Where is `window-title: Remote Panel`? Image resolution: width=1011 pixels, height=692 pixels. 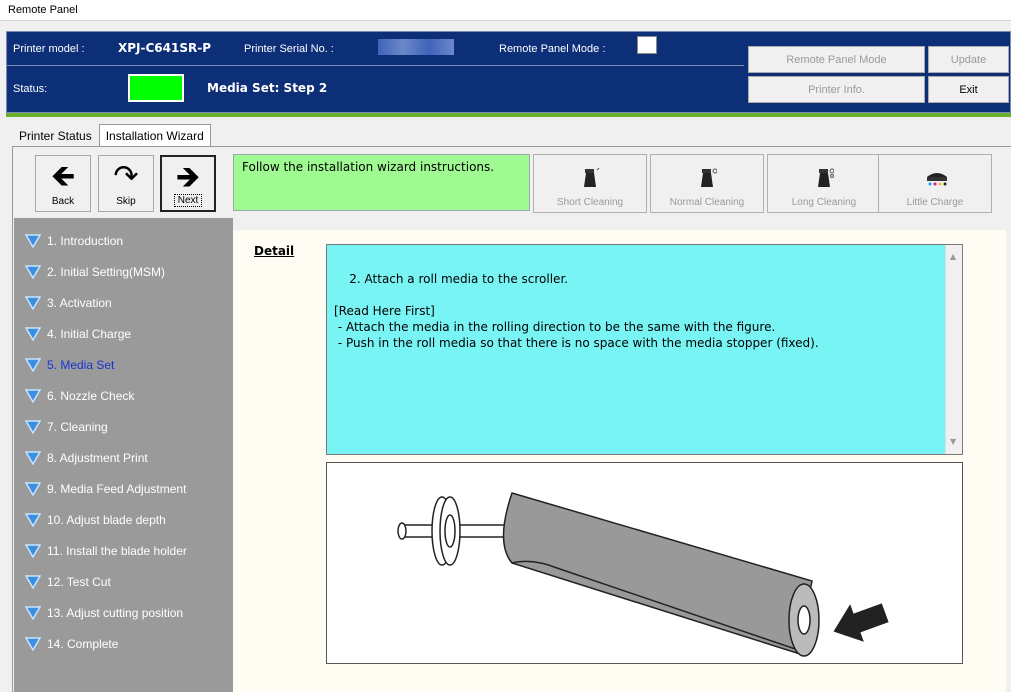
window-title: Remote Panel is located at coordinates (505, 10).